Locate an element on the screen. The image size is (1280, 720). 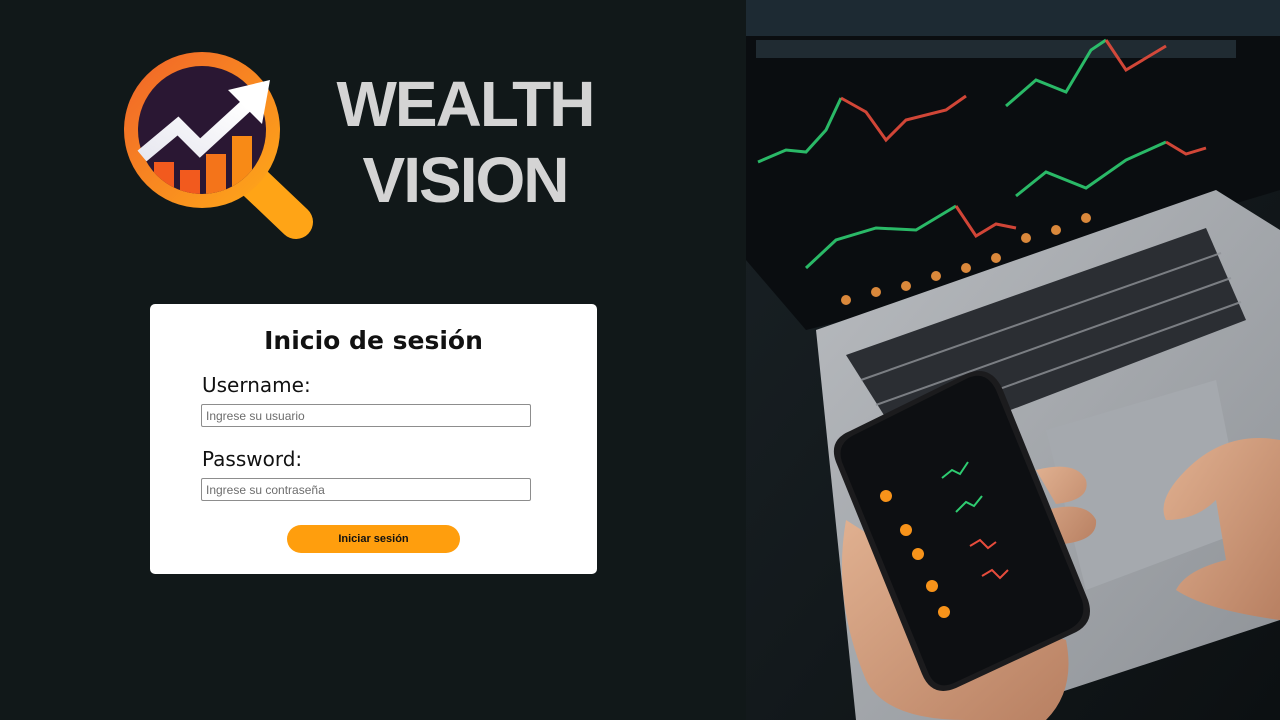
login-title: Inicio de sesión is located at coordinates (373, 340).